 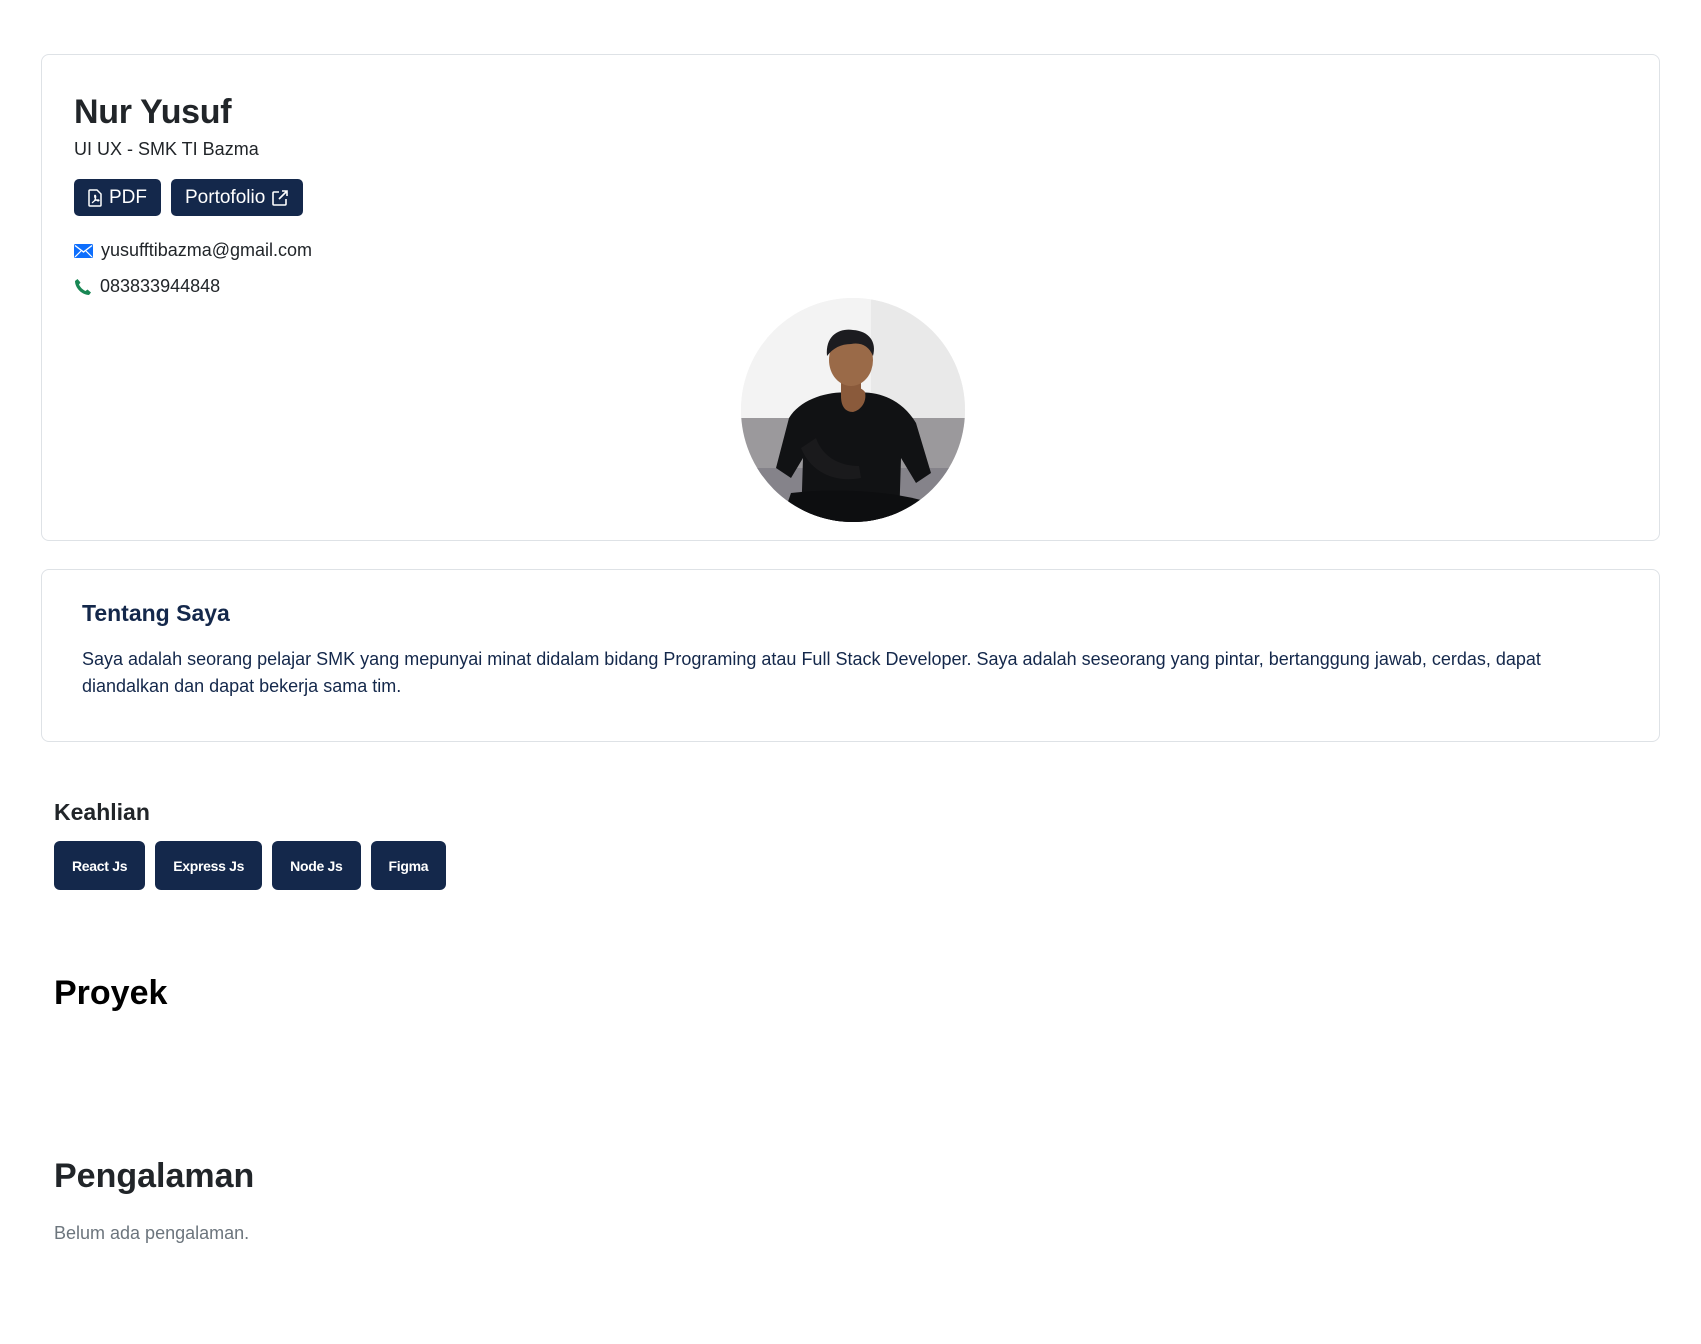 I want to click on skill-badge: Node Js, so click(x=316, y=865).